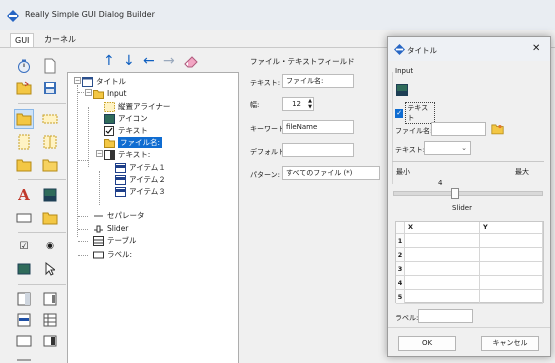 This screenshot has width=555, height=363. I want to click on pointer-widget-button, so click(50, 269).